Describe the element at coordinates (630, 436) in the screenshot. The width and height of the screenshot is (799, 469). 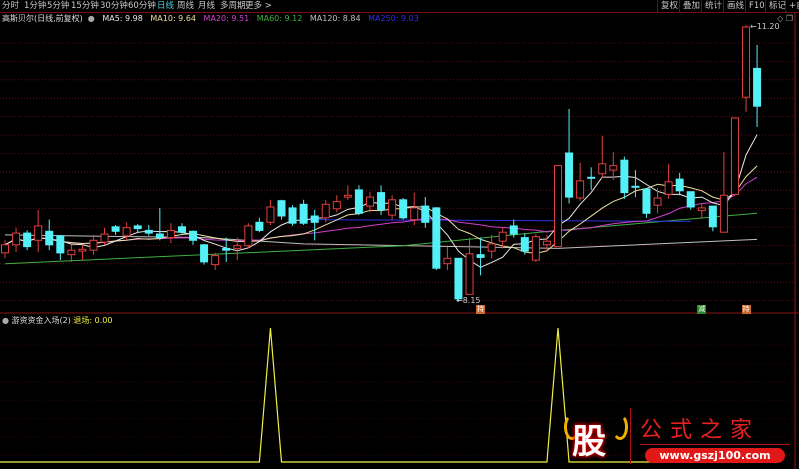
I see `watermark-divider` at that location.